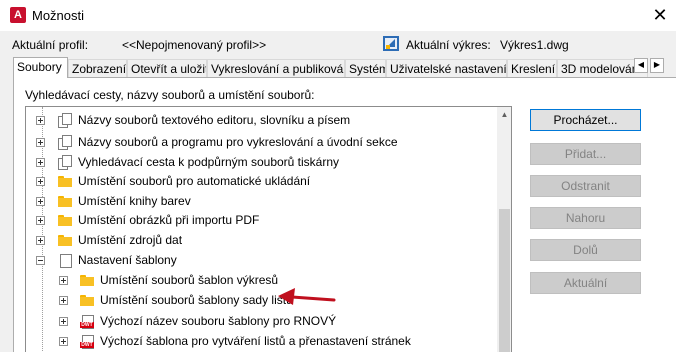 The image size is (676, 352). Describe the element at coordinates (18, 15) in the screenshot. I see `autocad-app-icon: A` at that location.